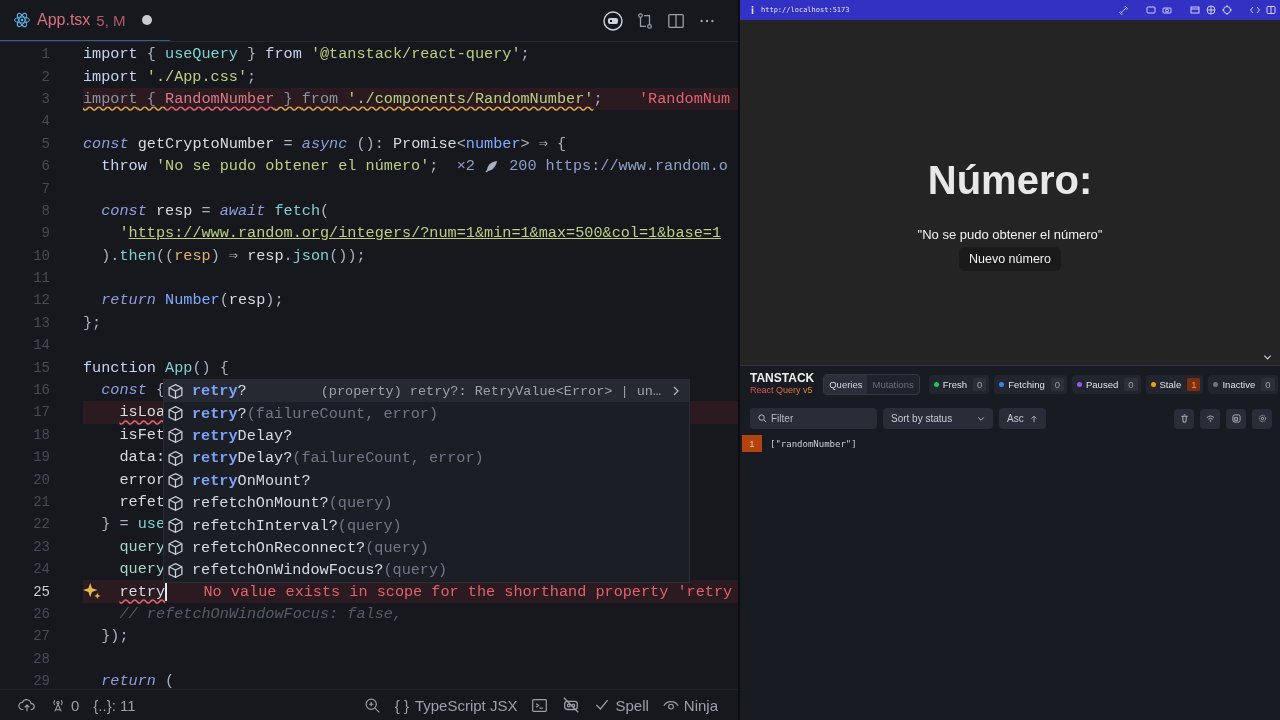 This screenshot has width=1280, height=720. Describe the element at coordinates (426, 525) in the screenshot. I see `suggestion-item: refetchInterval?(query)` at that location.